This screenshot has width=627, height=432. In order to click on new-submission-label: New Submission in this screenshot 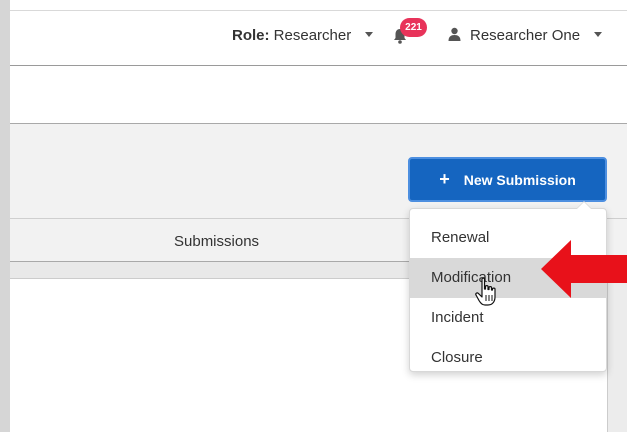, I will do `click(519, 179)`.